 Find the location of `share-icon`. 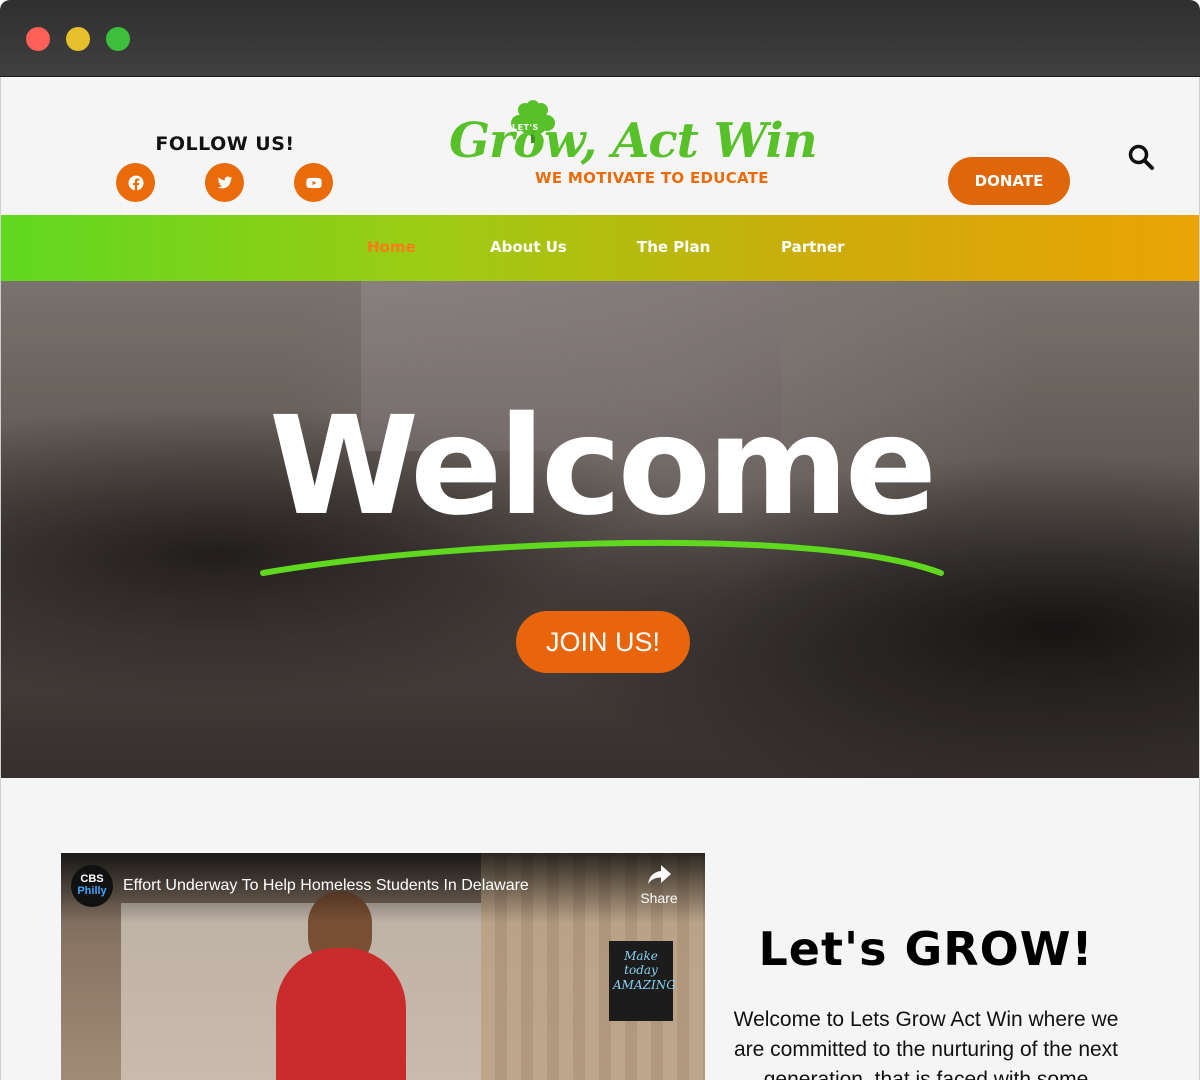

share-icon is located at coordinates (659, 874).